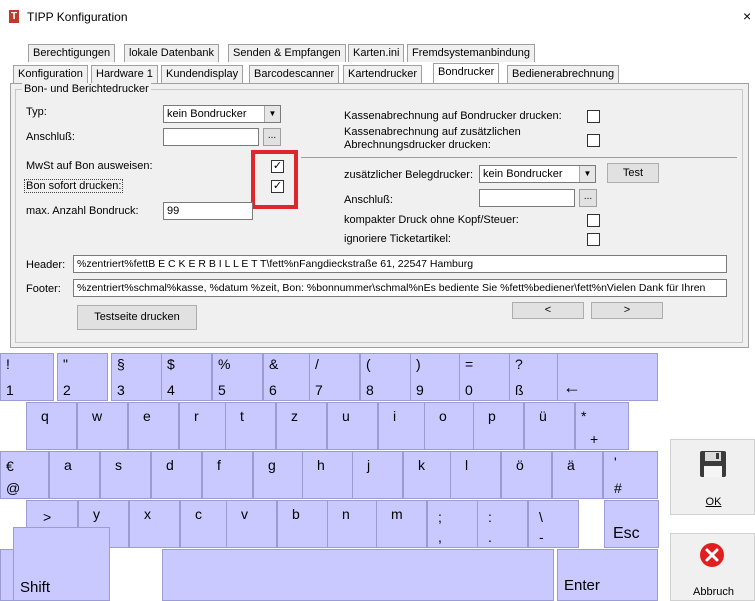  Describe the element at coordinates (24, 475) in the screenshot. I see `key-euro: € @` at that location.